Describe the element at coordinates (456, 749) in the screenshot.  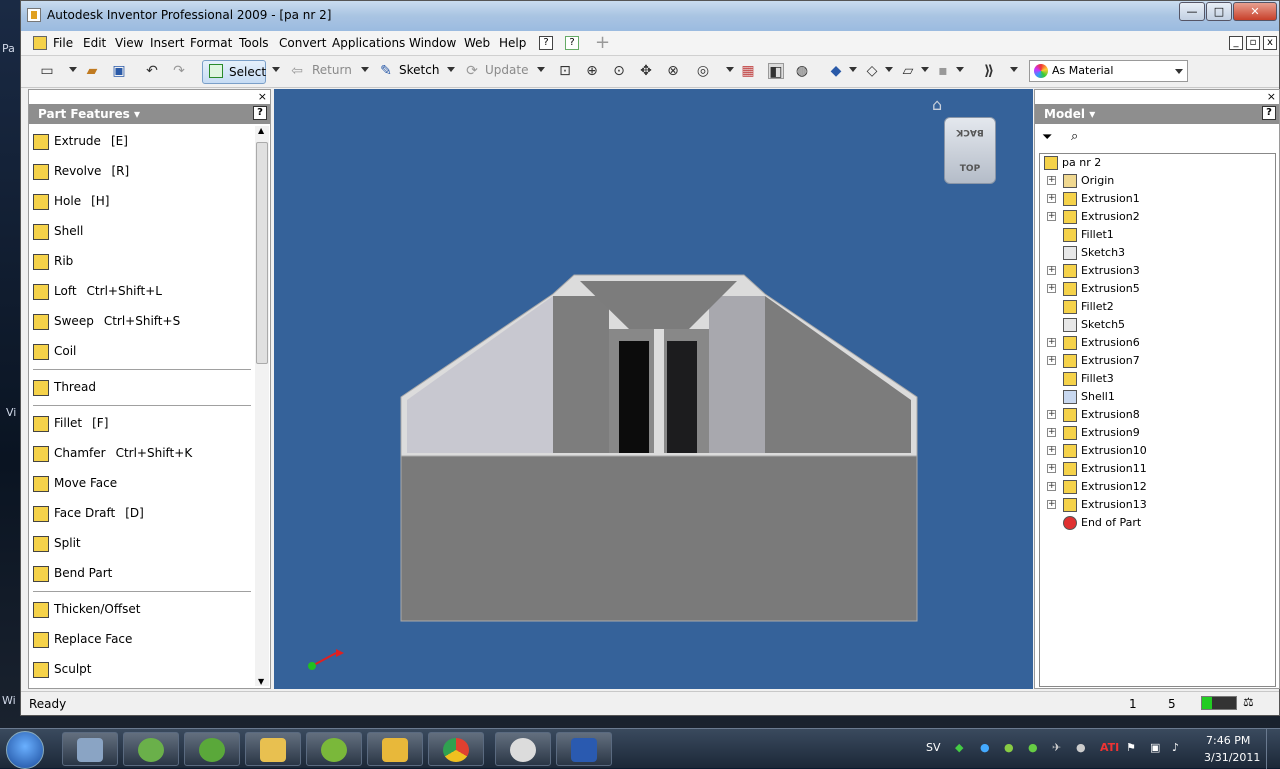
I see `taskbar-item-chrome` at that location.